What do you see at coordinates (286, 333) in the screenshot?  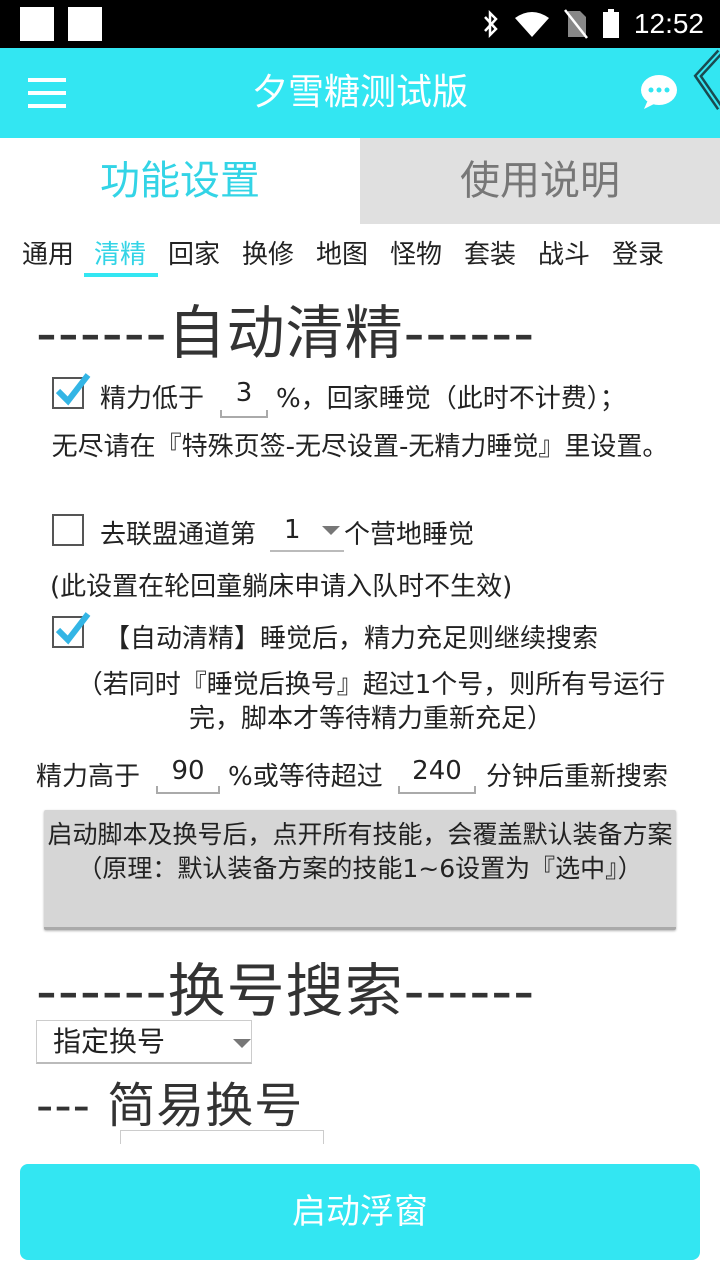 I see `section-header-auto-refine: ------自动清精------` at bounding box center [286, 333].